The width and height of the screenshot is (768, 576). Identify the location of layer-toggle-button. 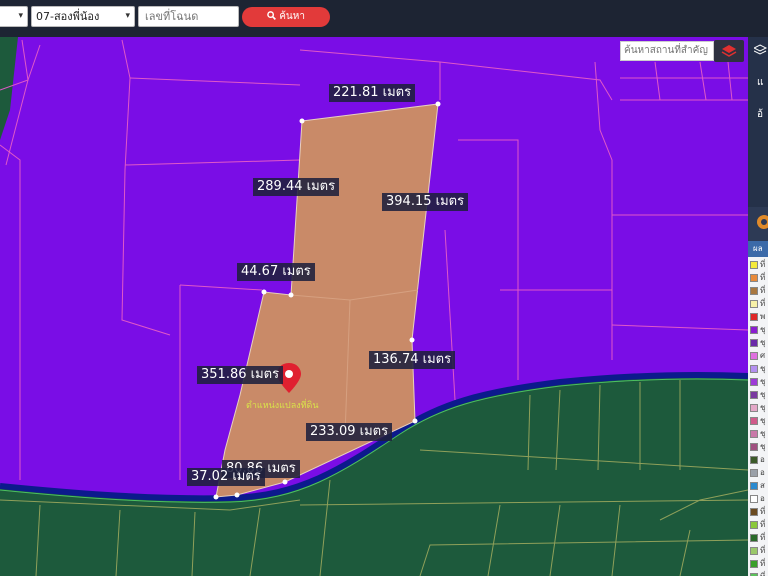
(729, 51).